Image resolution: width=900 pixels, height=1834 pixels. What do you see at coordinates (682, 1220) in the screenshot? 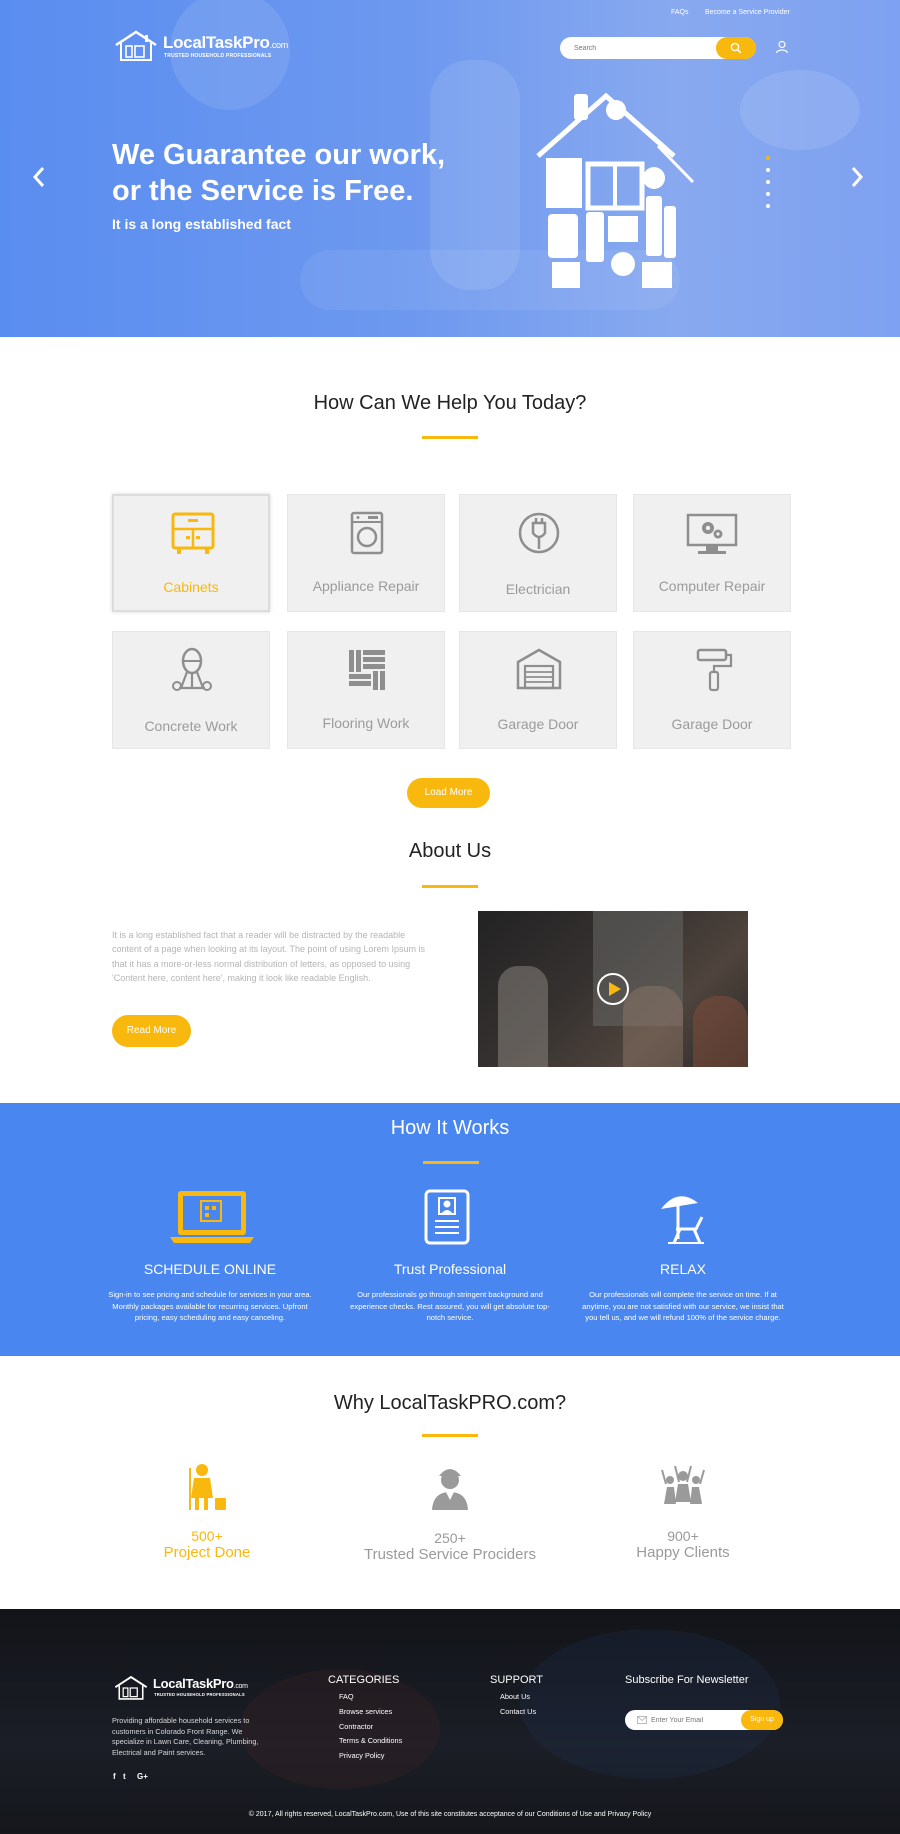
I see `beach-umbrella-chair-icon` at bounding box center [682, 1220].